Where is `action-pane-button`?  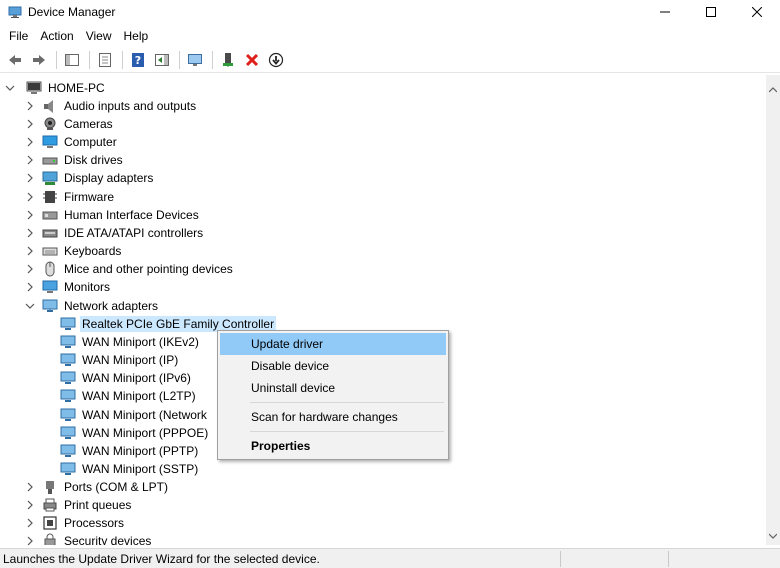
action-pane-button is located at coordinates (162, 60).